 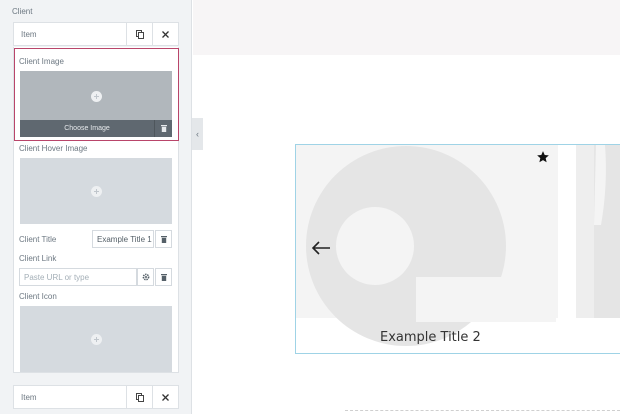 What do you see at coordinates (38, 296) in the screenshot?
I see `client-icon-label: Client Icon` at bounding box center [38, 296].